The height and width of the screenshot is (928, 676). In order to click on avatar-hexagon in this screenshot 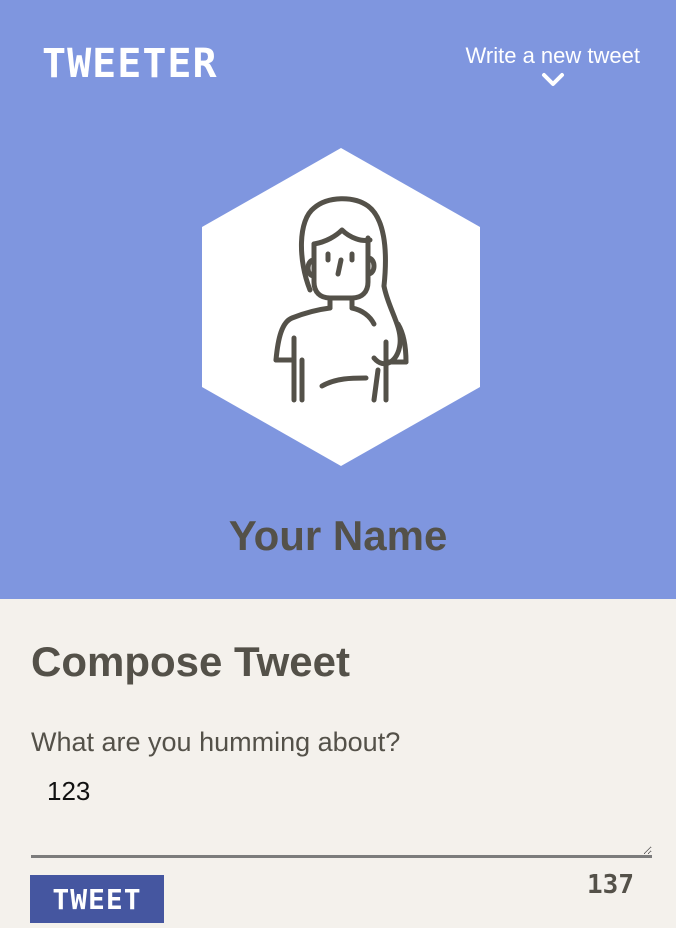, I will do `click(341, 307)`.